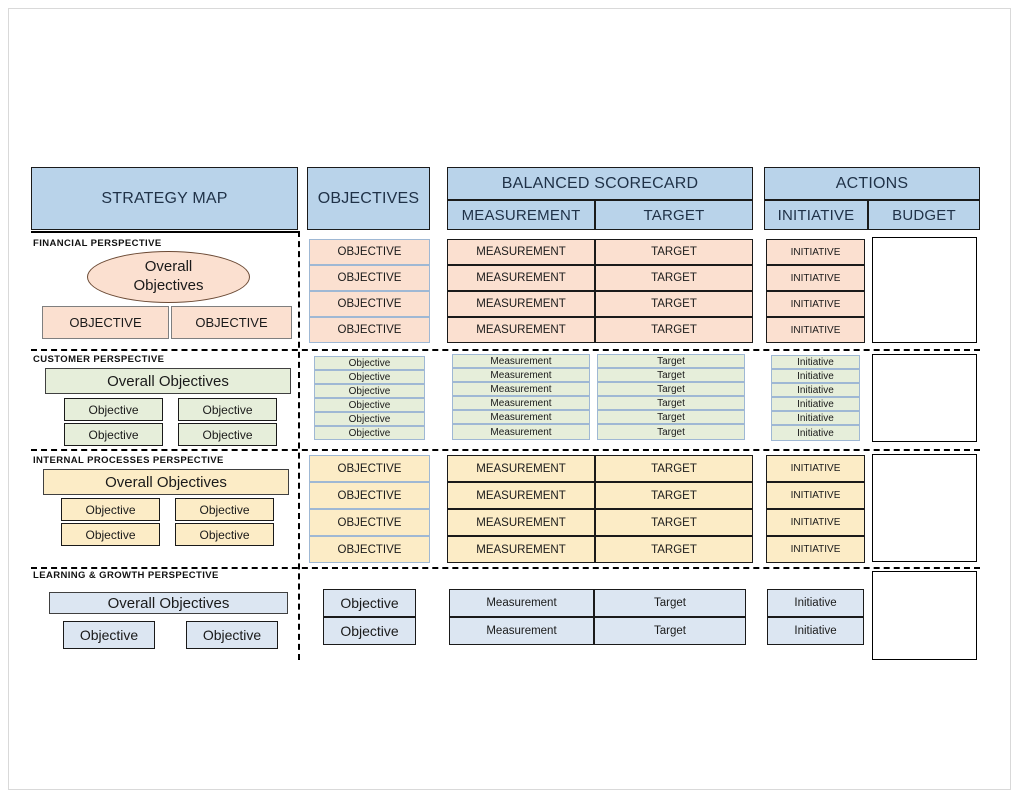 The image size is (1021, 800). What do you see at coordinates (924, 508) in the screenshot?
I see `internal-budget-box` at bounding box center [924, 508].